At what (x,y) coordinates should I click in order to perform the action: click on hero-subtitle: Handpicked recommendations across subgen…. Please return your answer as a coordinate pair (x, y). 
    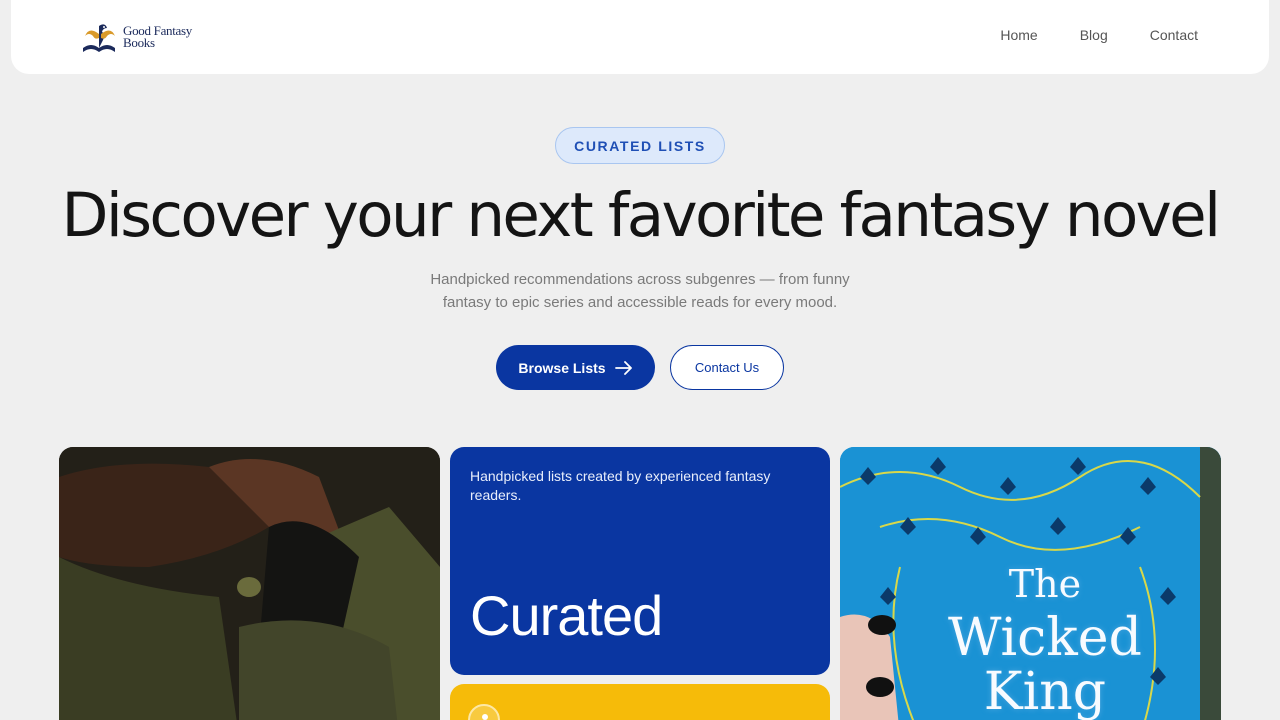
    Looking at the image, I should click on (640, 291).